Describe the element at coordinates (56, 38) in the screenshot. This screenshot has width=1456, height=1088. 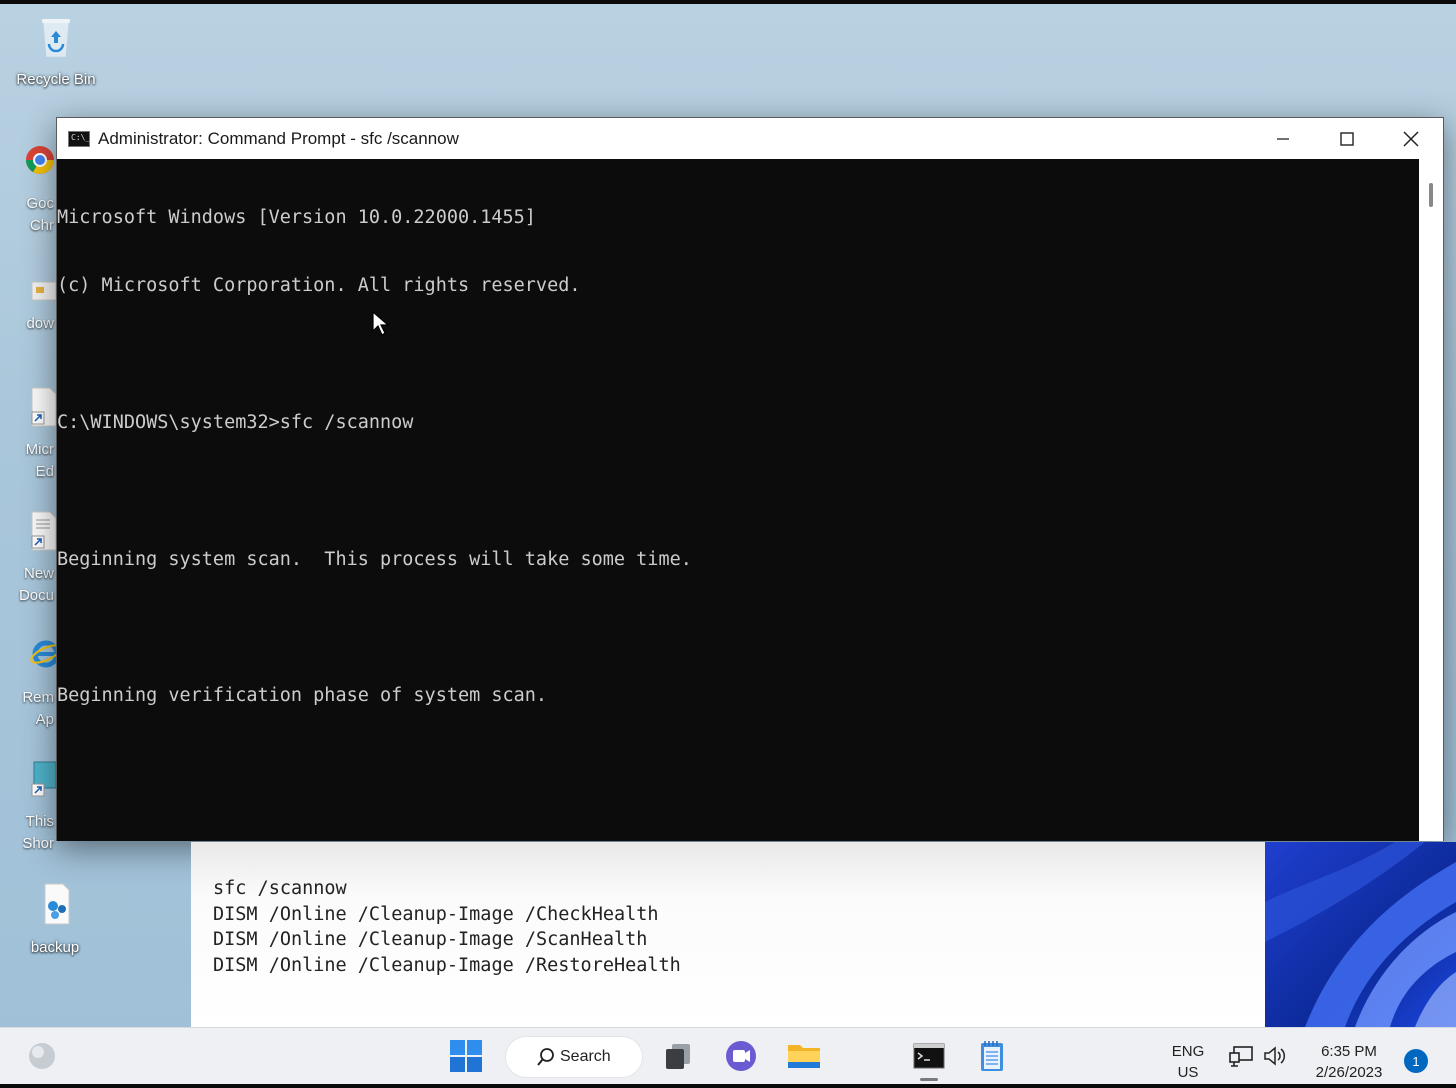
I see `recycle-bin-icon` at that location.